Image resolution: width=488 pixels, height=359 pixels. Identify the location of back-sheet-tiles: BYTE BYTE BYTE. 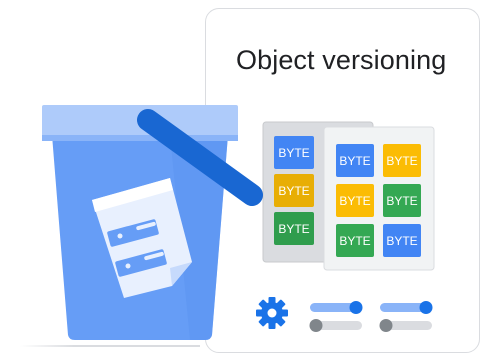
(294, 190).